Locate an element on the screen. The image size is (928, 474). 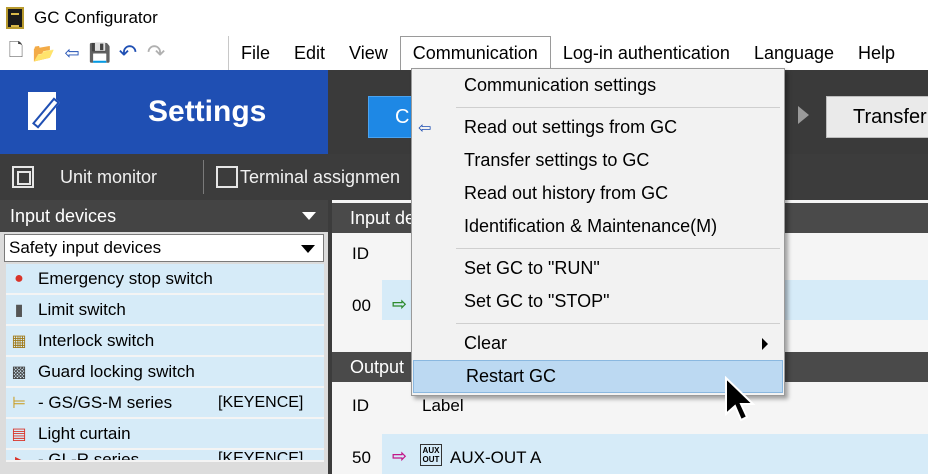
device-label: Emergency stop switch is located at coordinates (125, 278).